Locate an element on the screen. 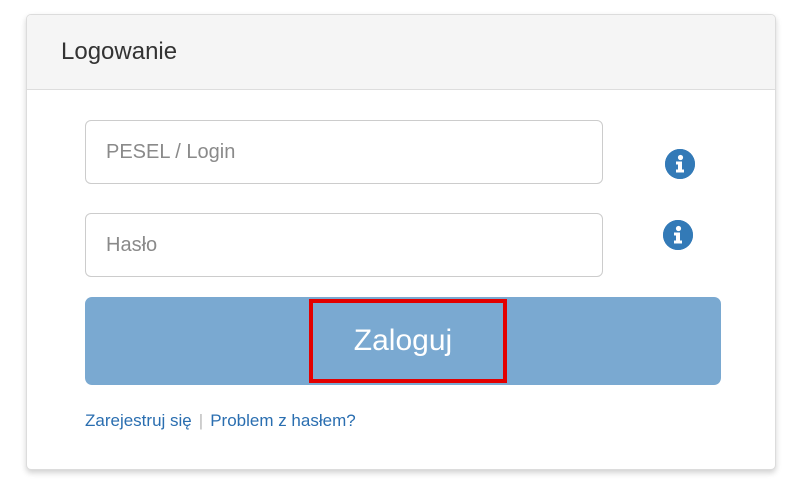 Image resolution: width=786 pixels, height=484 pixels. password-info-icon is located at coordinates (678, 235).